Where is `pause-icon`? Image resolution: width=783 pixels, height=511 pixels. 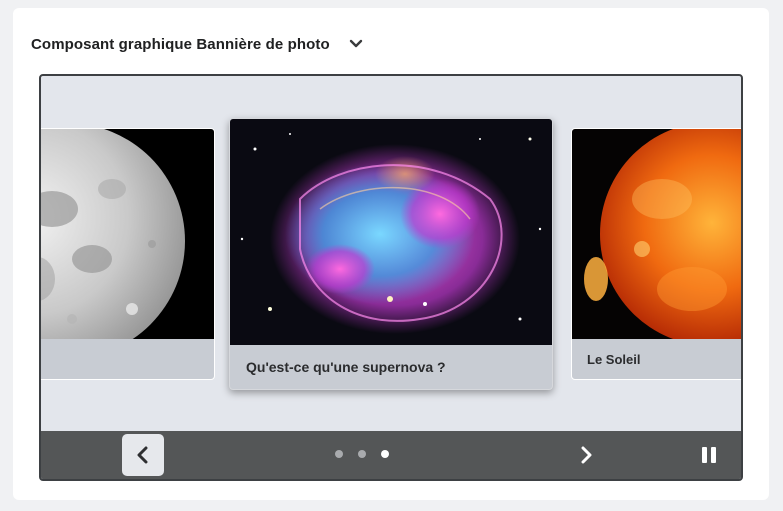 pause-icon is located at coordinates (709, 455).